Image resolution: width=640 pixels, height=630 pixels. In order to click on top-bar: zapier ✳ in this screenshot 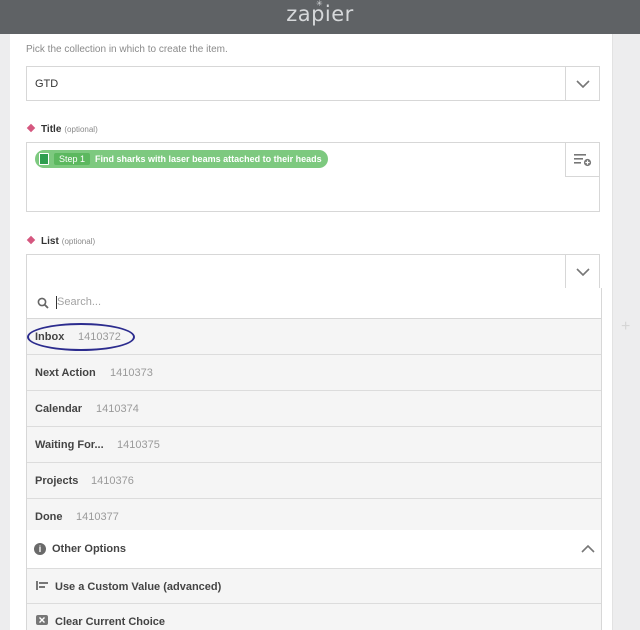, I will do `click(320, 17)`.